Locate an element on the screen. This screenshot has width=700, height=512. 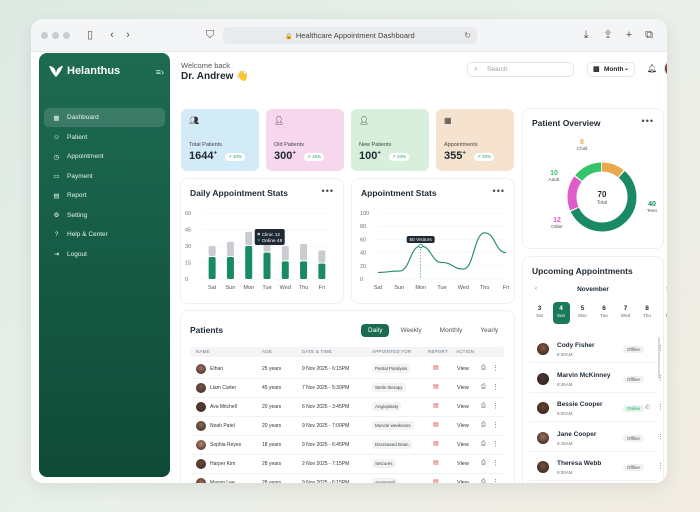
back-icon: ‹ is located at coordinates (112, 35).